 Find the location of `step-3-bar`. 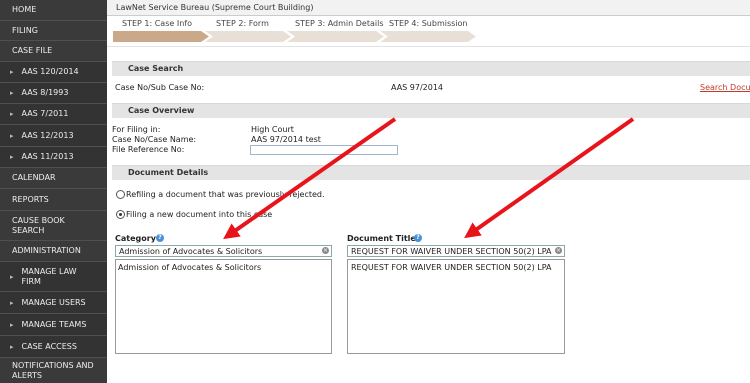

step-3-bar is located at coordinates (335, 36).